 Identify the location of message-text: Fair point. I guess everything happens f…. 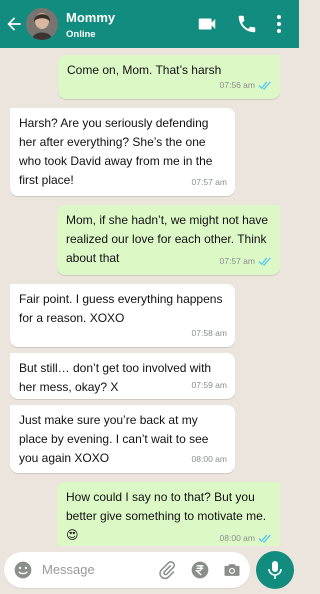
(121, 308).